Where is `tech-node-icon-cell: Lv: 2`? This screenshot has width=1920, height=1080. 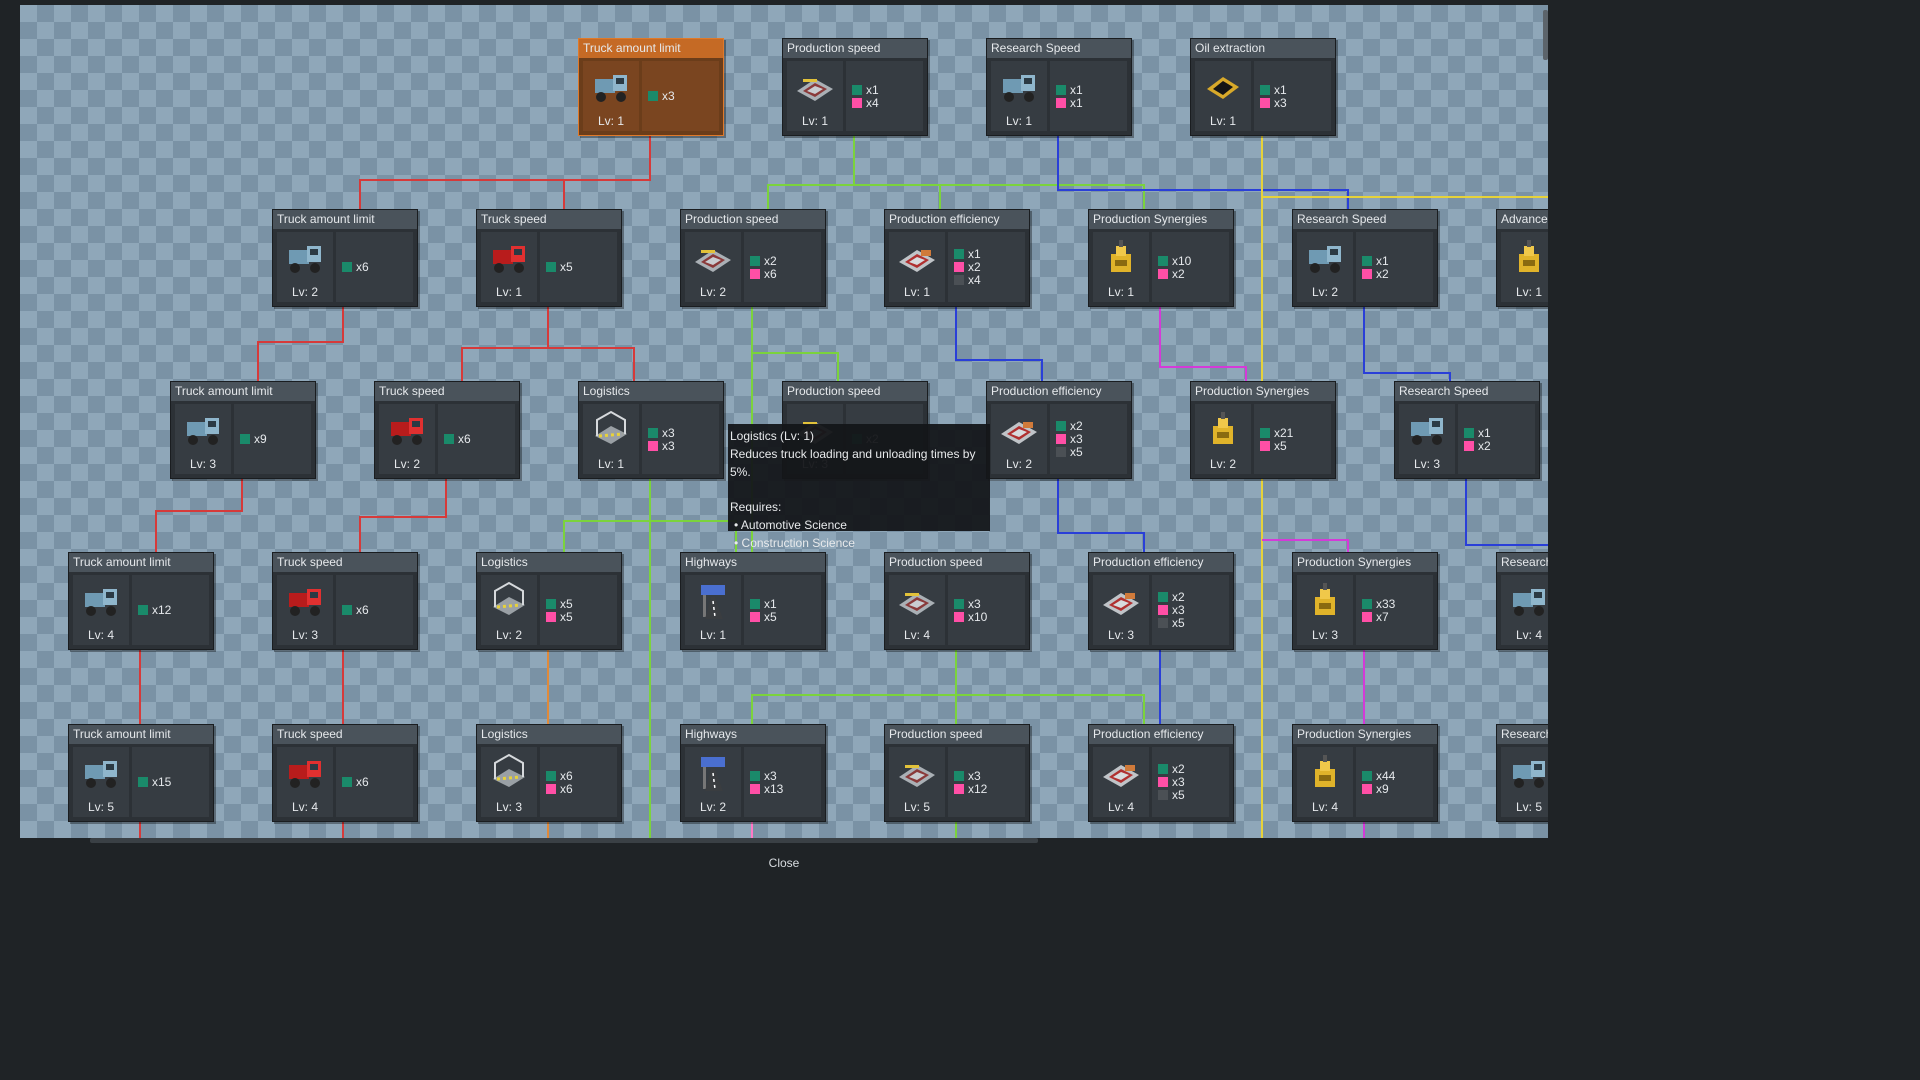 tech-node-icon-cell: Lv: 2 is located at coordinates (1019, 439).